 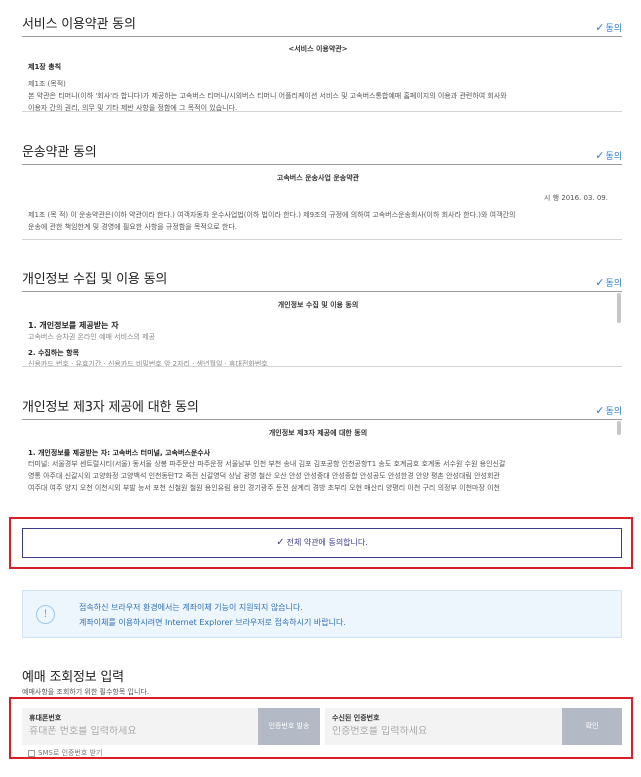 What do you see at coordinates (86, 692) in the screenshot?
I see `form-subtitle: 예매사항을 조회하기 위한 필수항목 입니다.` at bounding box center [86, 692].